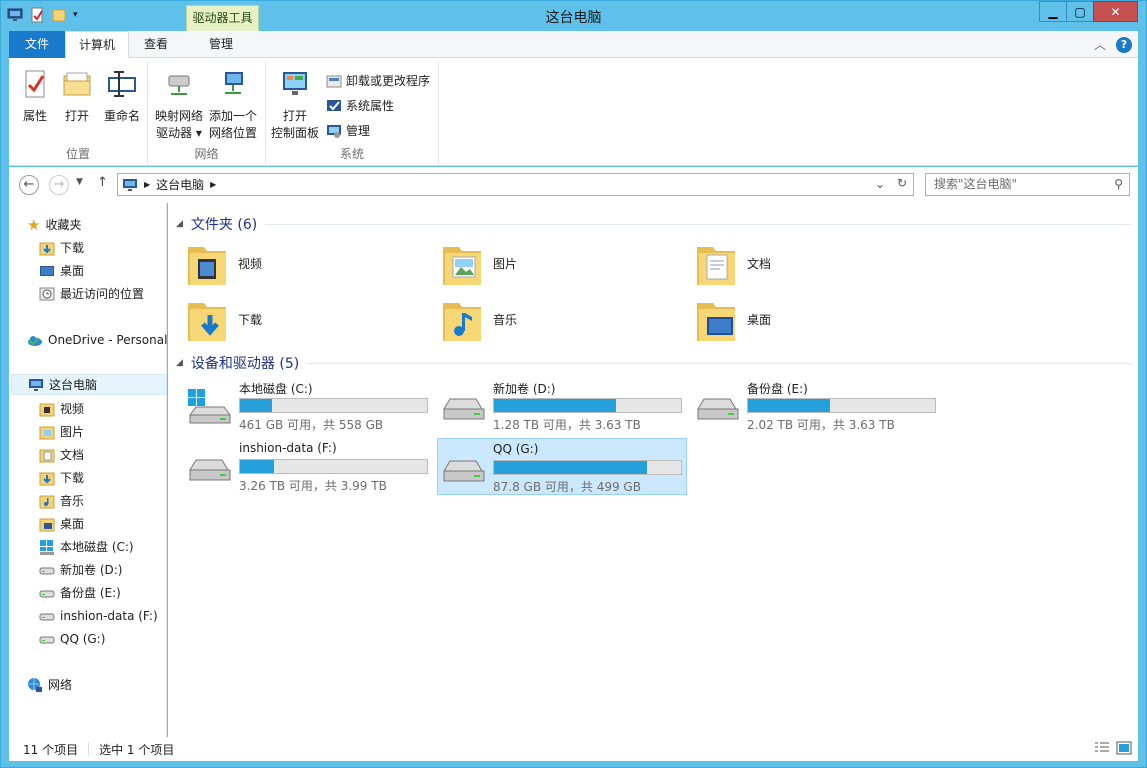  I want to click on back-arrow-icon: ←, so click(29, 184).